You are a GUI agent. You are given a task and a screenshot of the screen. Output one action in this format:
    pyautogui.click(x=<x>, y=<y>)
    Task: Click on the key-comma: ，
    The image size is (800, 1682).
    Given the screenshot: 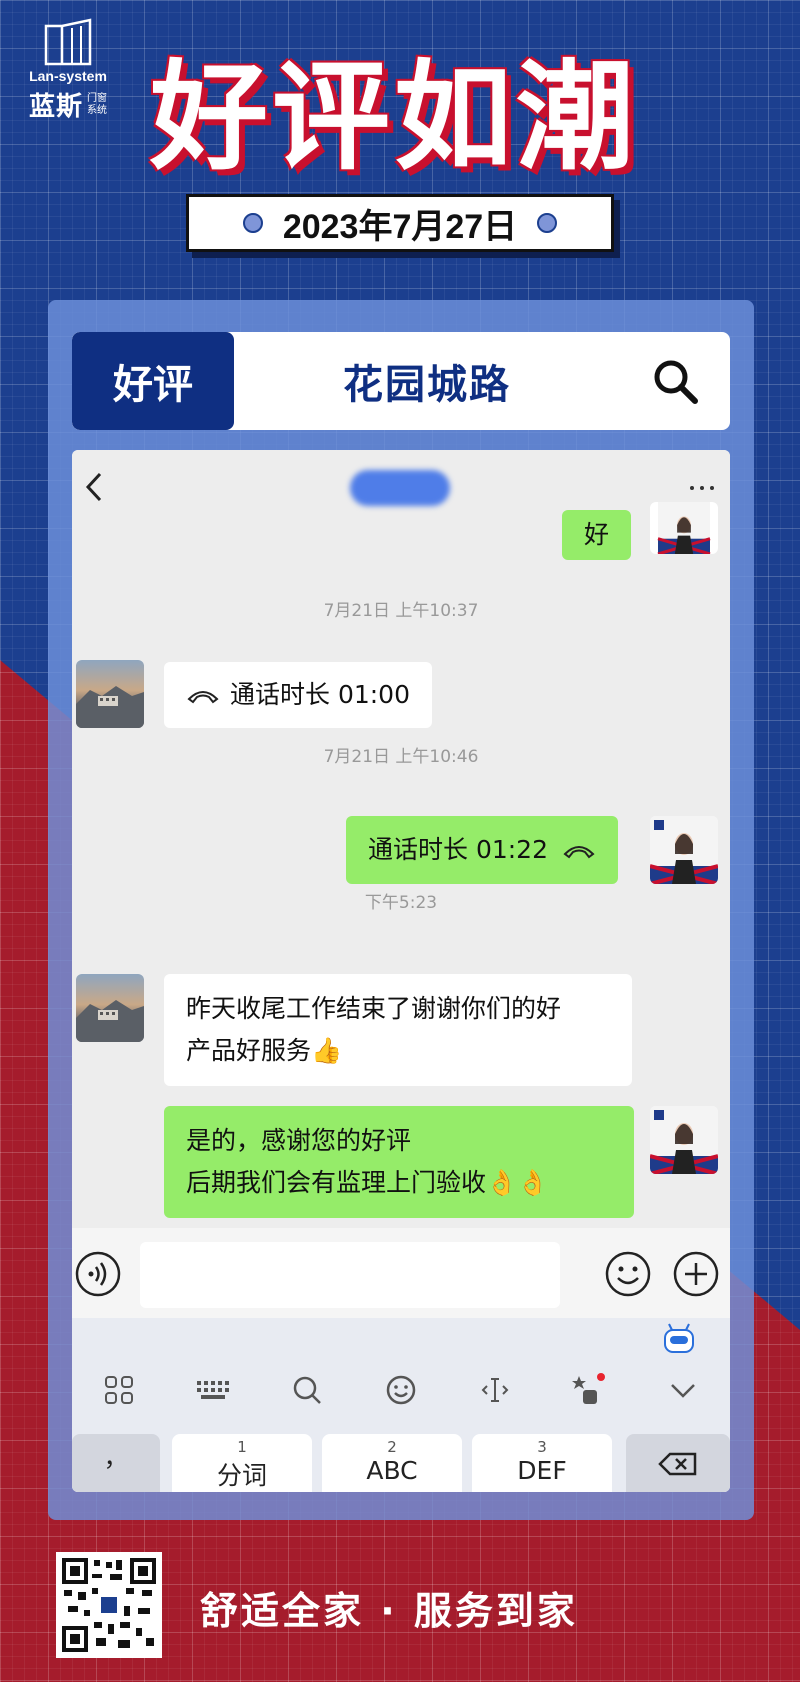 What is the action you would take?
    pyautogui.click(x=116, y=1463)
    